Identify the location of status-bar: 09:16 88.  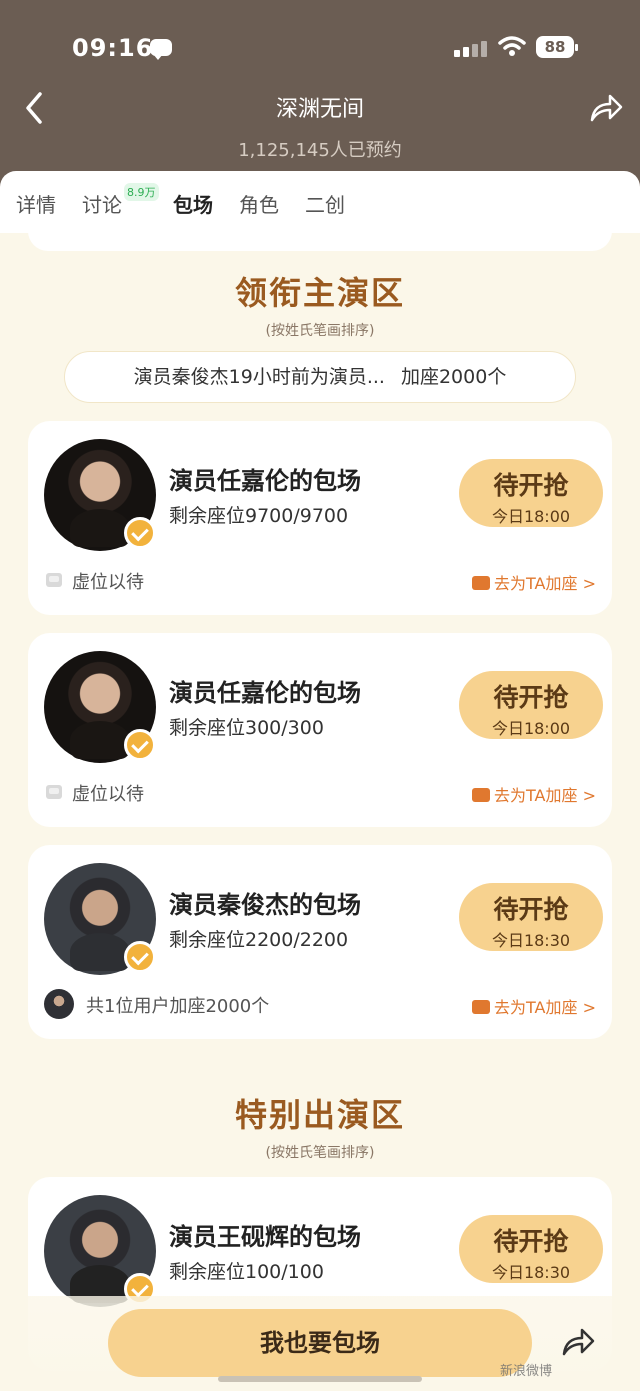
(320, 50).